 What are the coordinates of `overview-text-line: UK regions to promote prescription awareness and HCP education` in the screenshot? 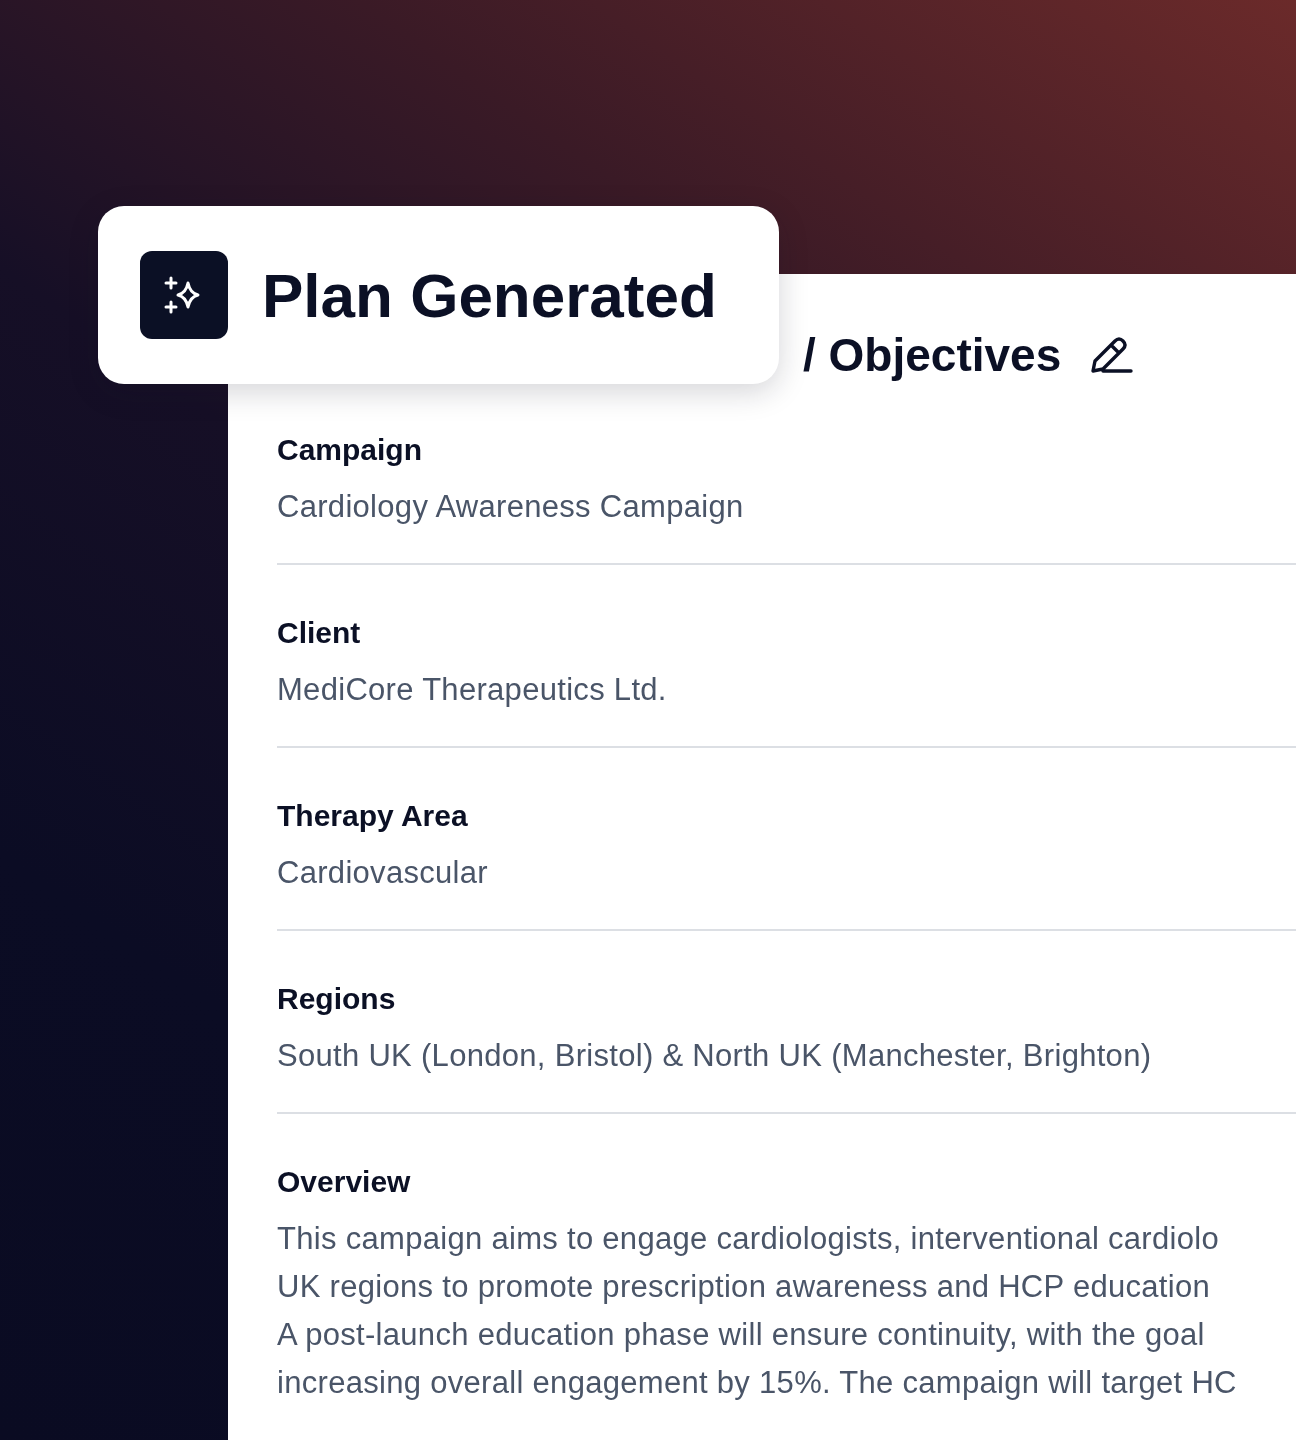 It's located at (744, 1287).